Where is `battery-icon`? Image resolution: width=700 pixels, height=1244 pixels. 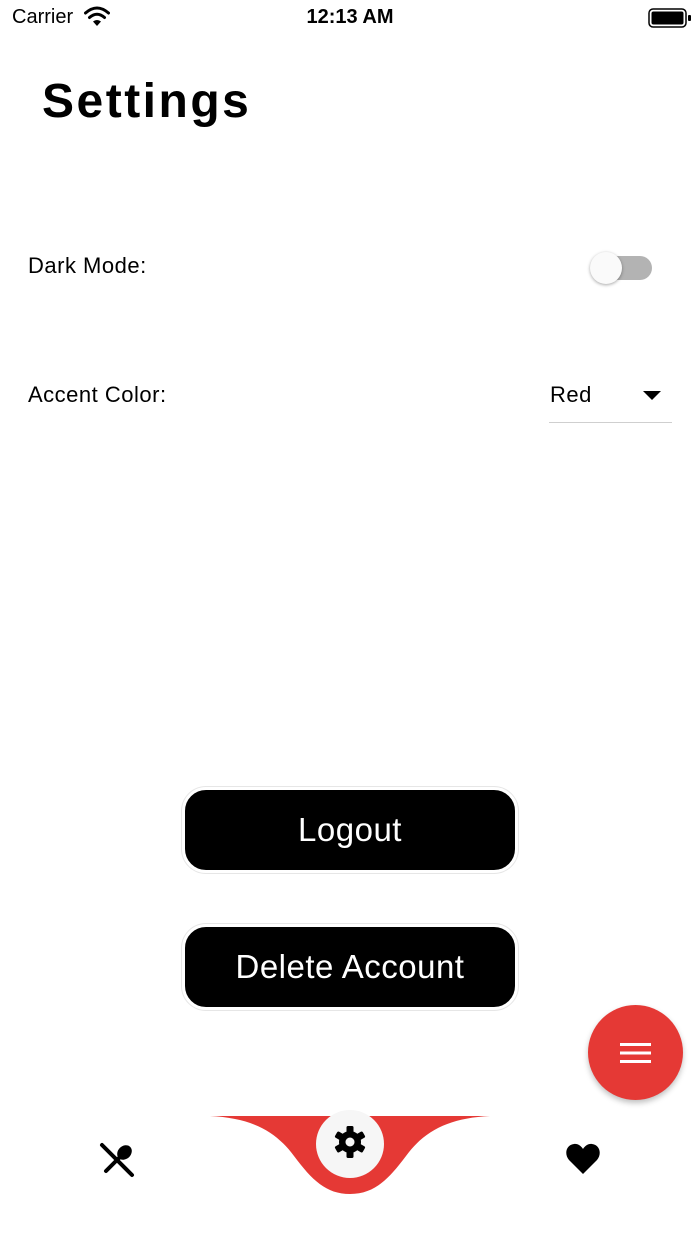 battery-icon is located at coordinates (669, 18).